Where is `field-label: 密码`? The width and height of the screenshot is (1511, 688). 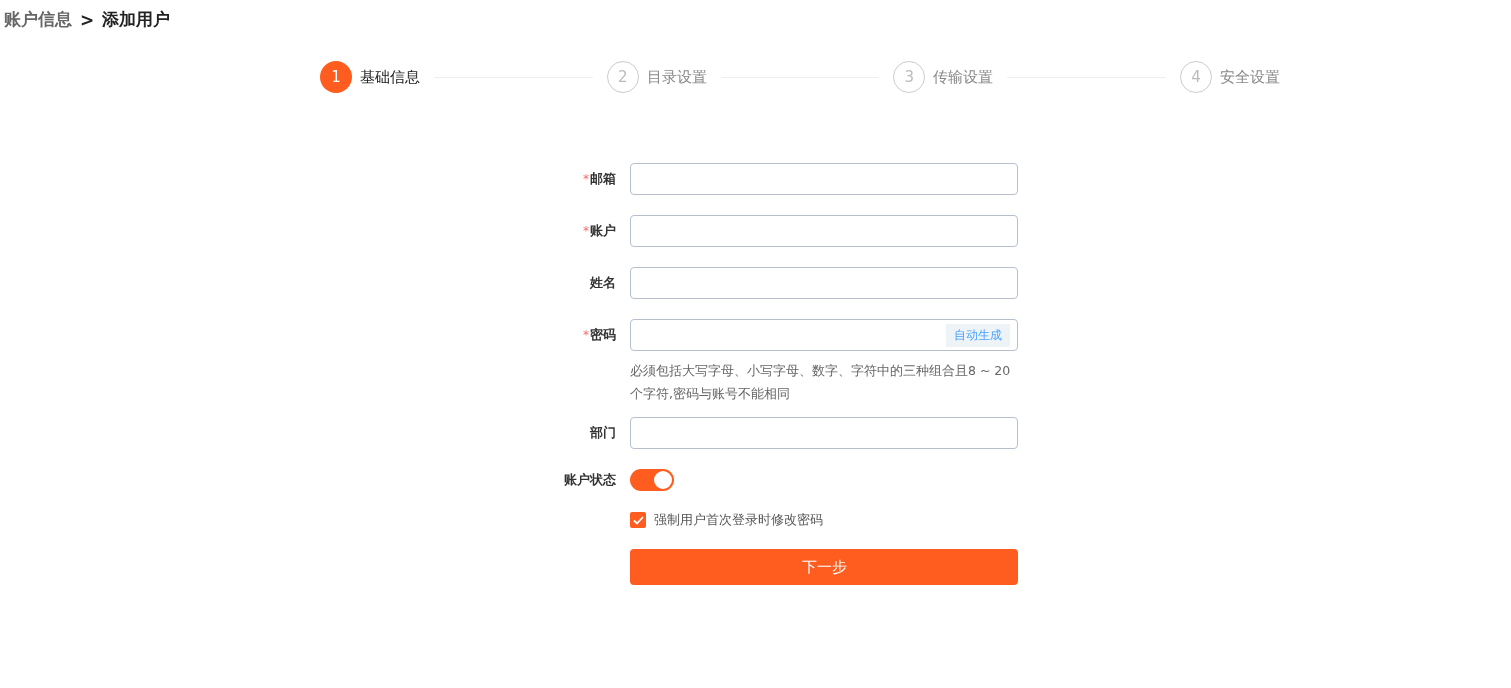
field-label: 密码 is located at coordinates (603, 335).